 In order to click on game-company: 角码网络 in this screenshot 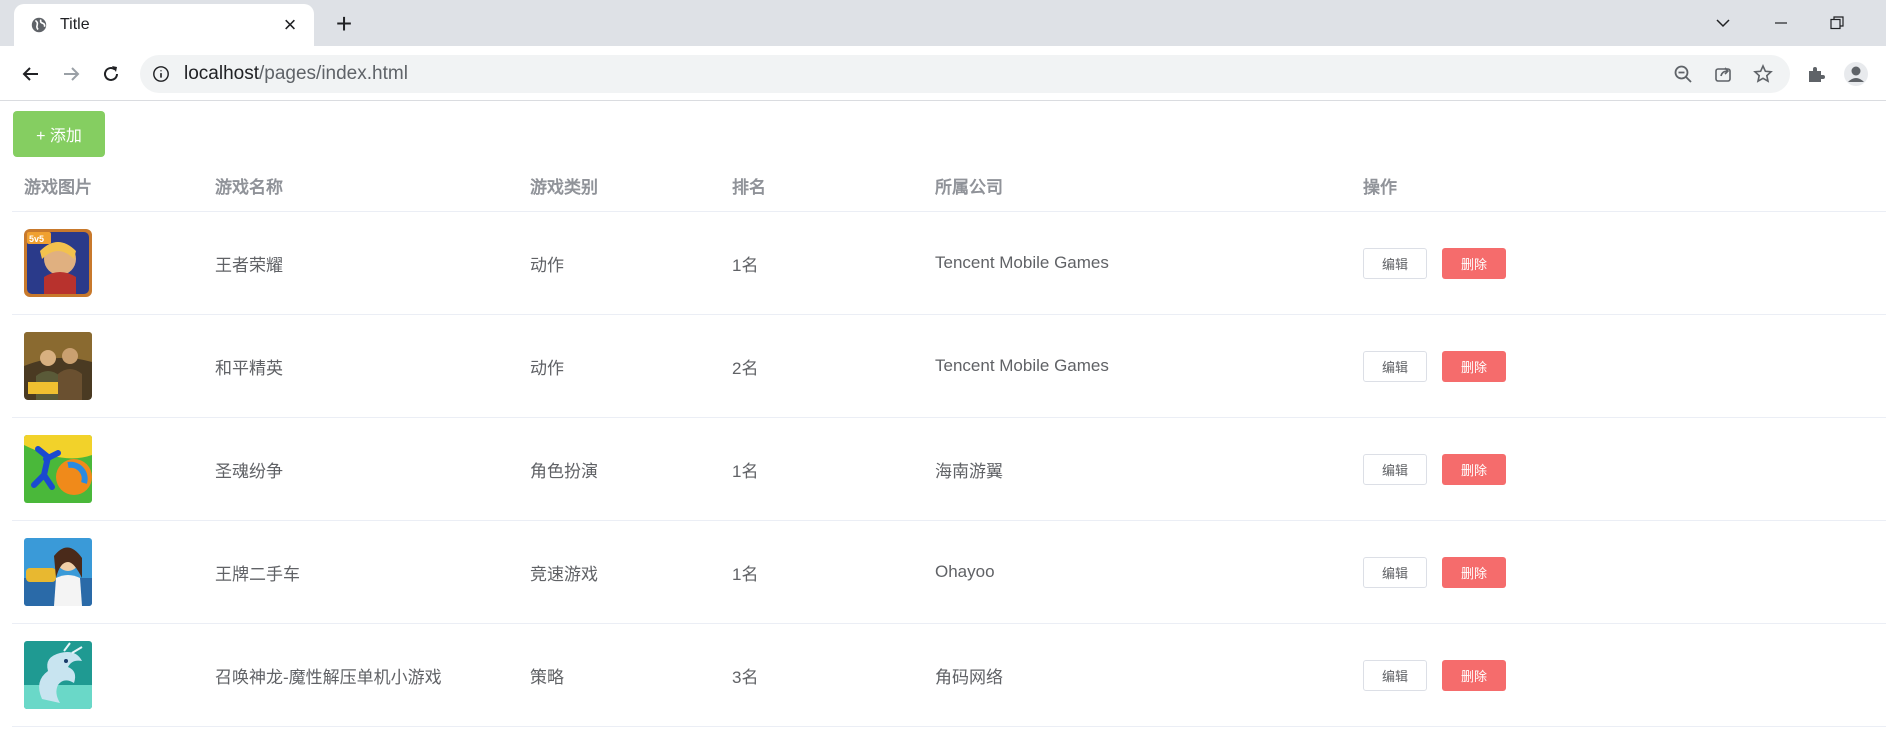, I will do `click(969, 677)`.